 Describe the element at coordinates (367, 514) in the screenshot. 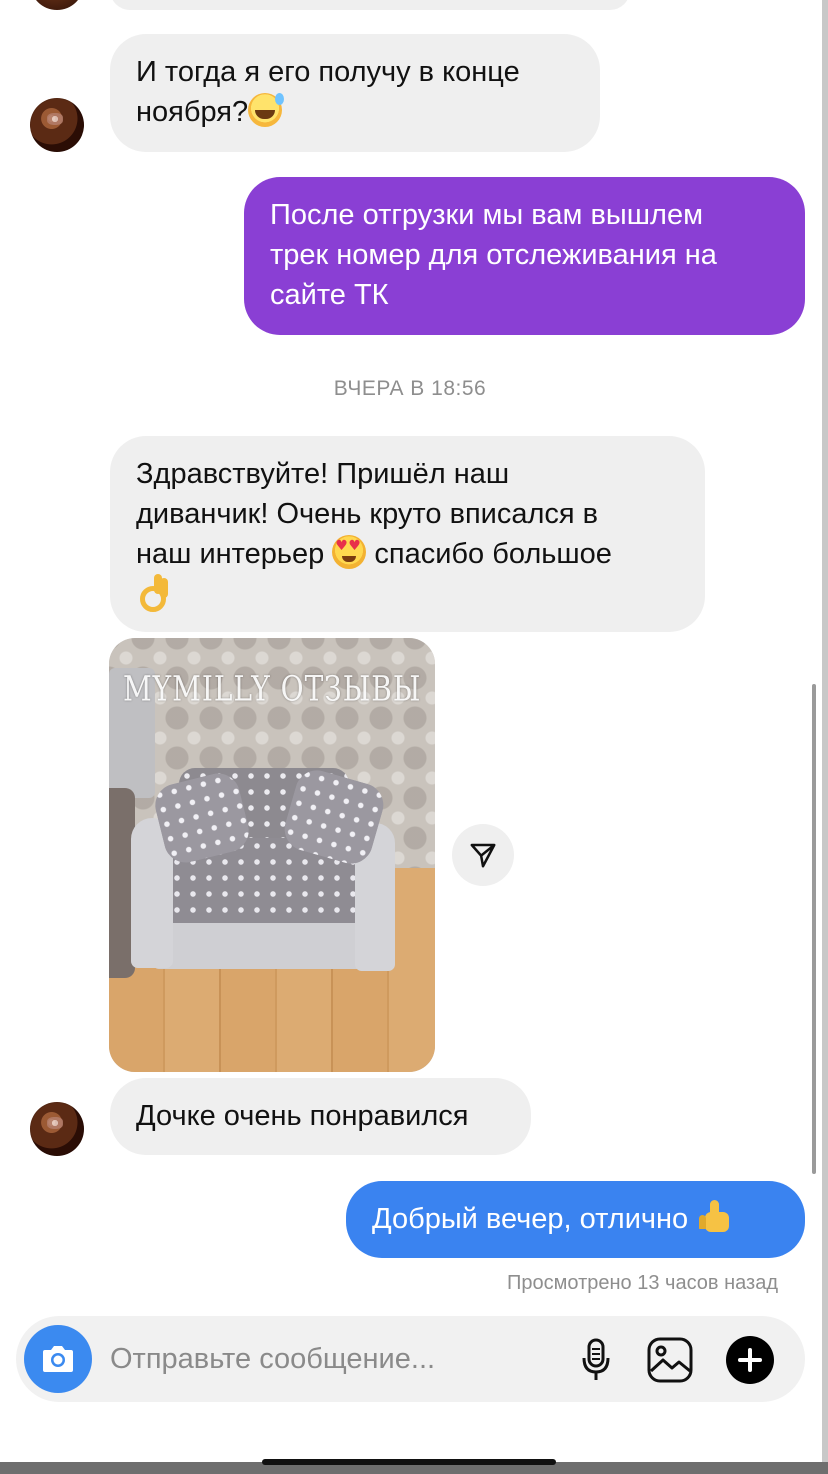

I see `message-text: диванчик! Очень круто вписался в` at that location.